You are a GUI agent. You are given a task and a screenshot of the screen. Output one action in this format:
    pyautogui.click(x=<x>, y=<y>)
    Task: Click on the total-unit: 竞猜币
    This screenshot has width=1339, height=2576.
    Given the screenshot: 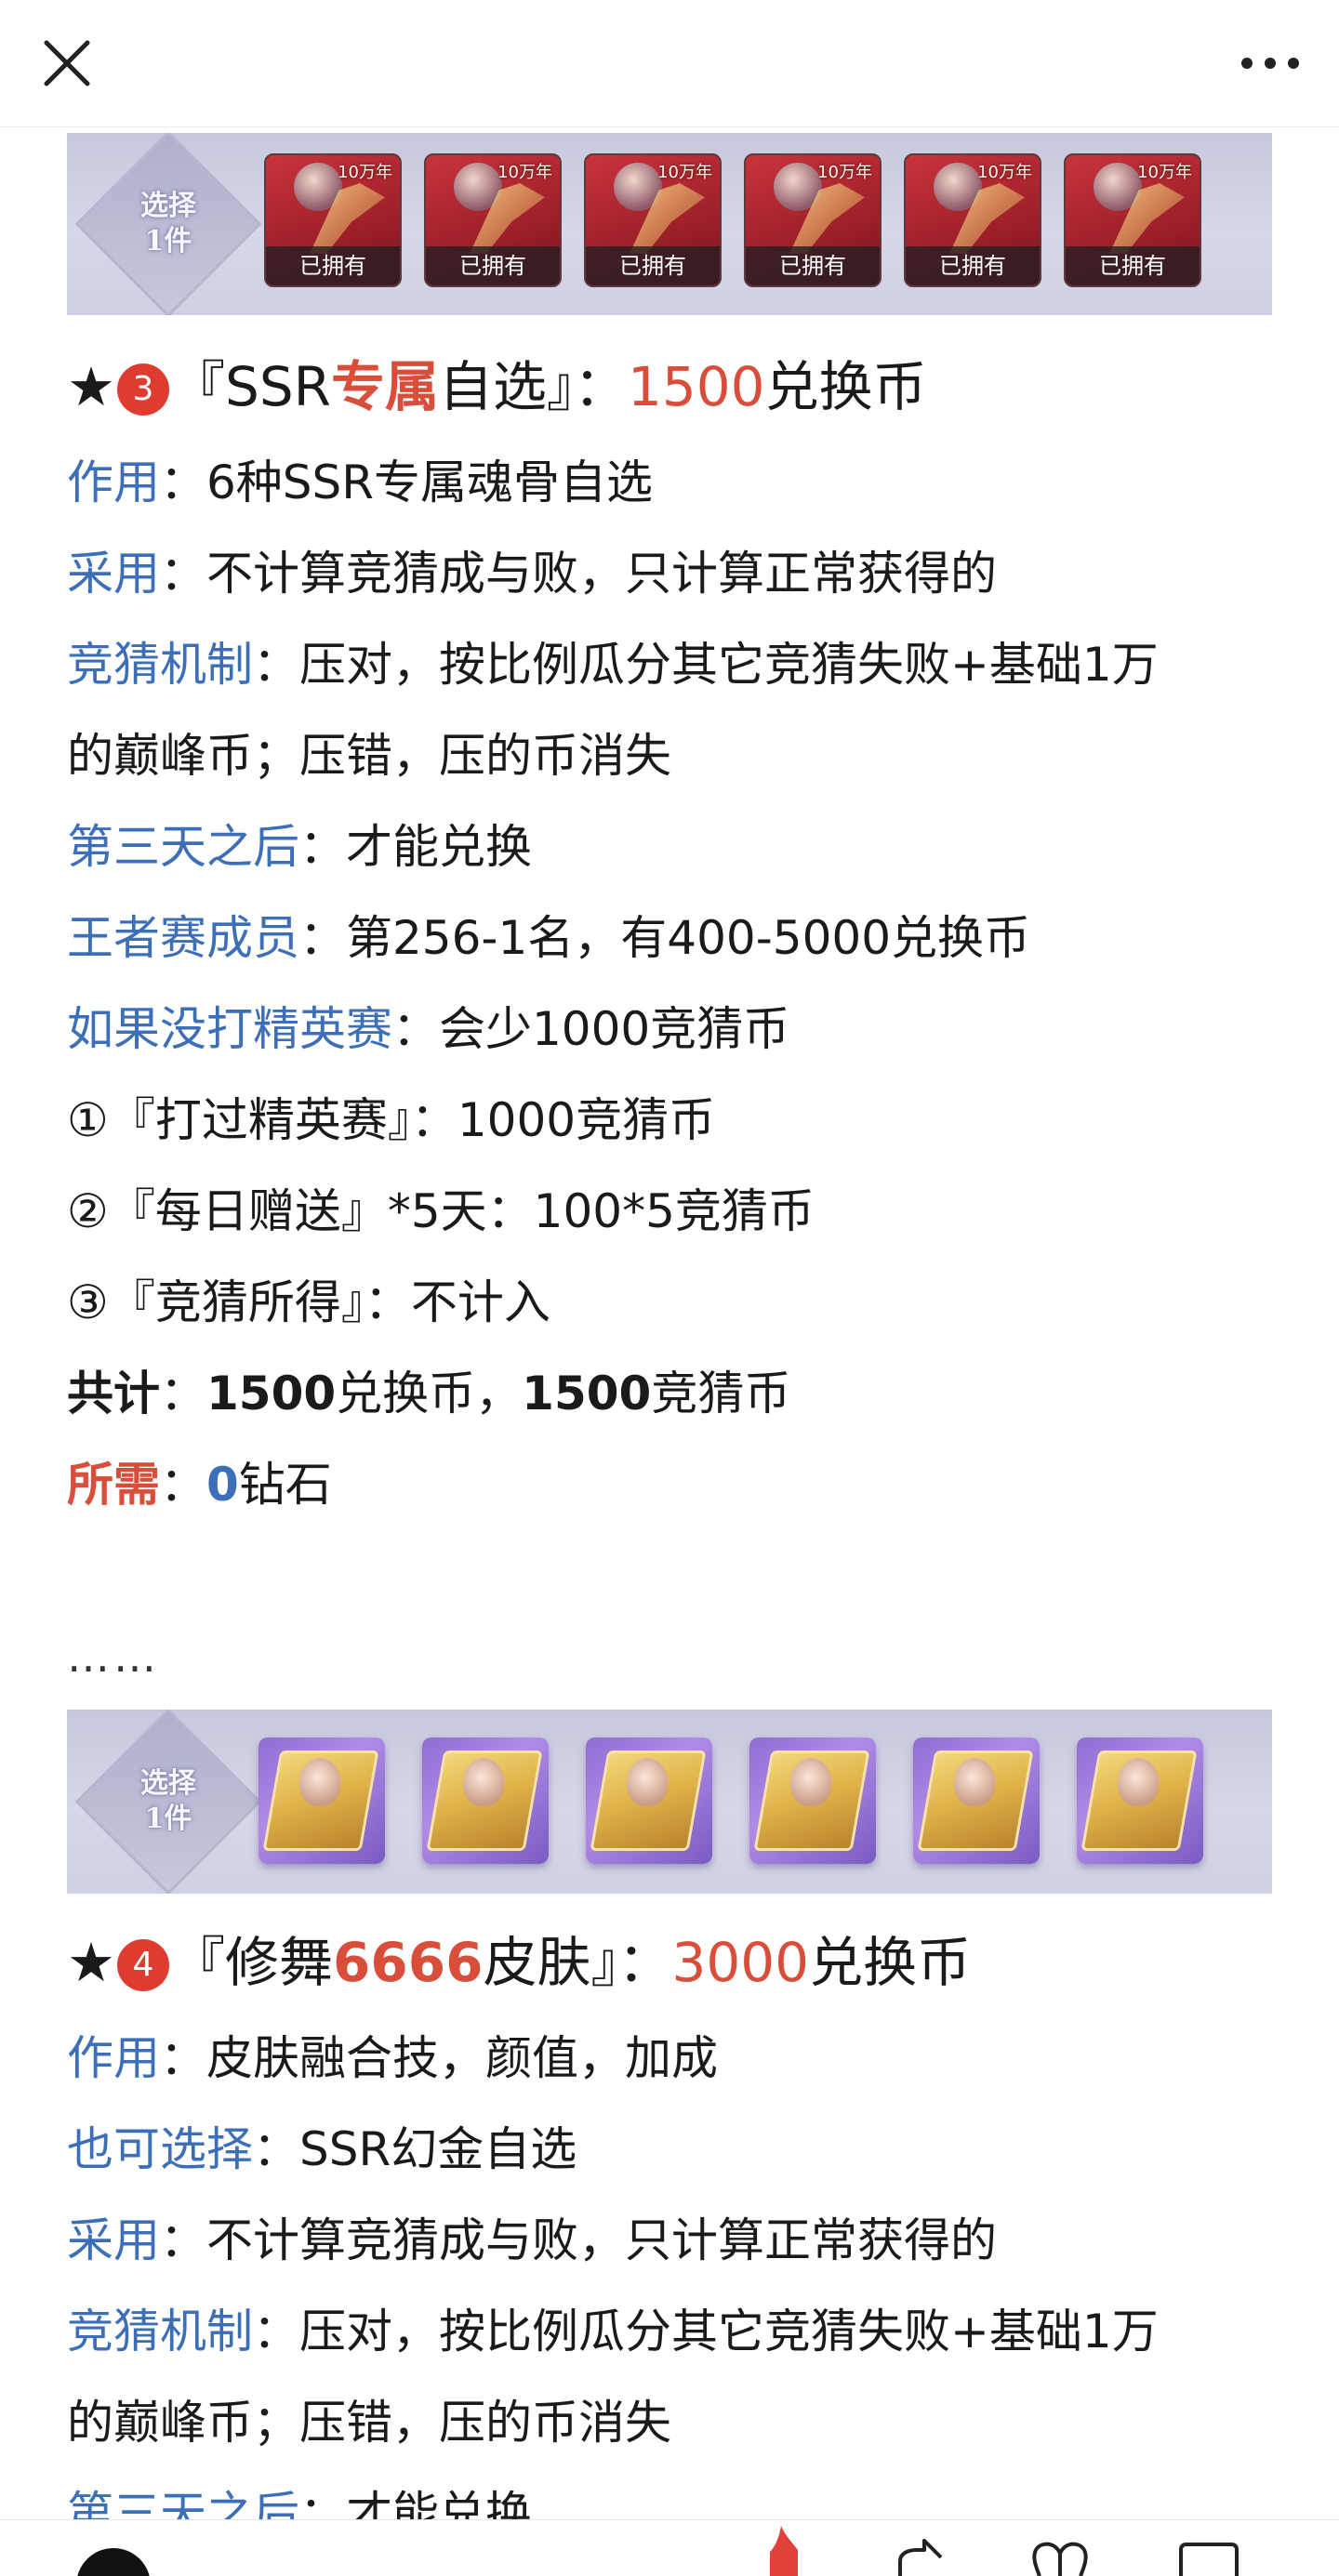 What is the action you would take?
    pyautogui.click(x=721, y=1393)
    